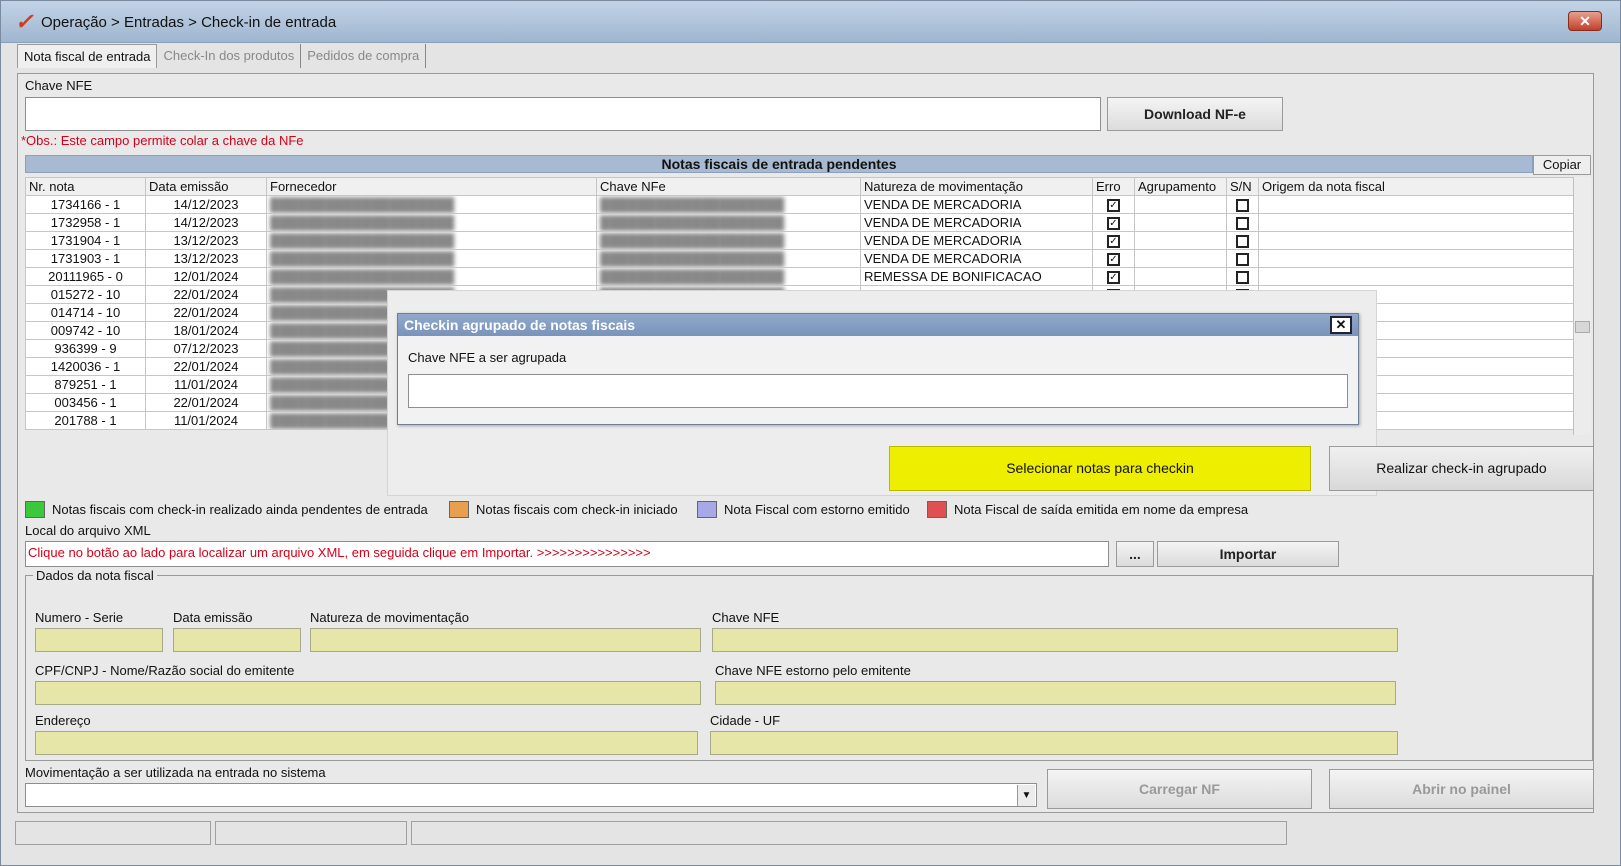 This screenshot has height=866, width=1621. What do you see at coordinates (1420, 186) in the screenshot?
I see `col-origem: Origem da nota fiscal` at bounding box center [1420, 186].